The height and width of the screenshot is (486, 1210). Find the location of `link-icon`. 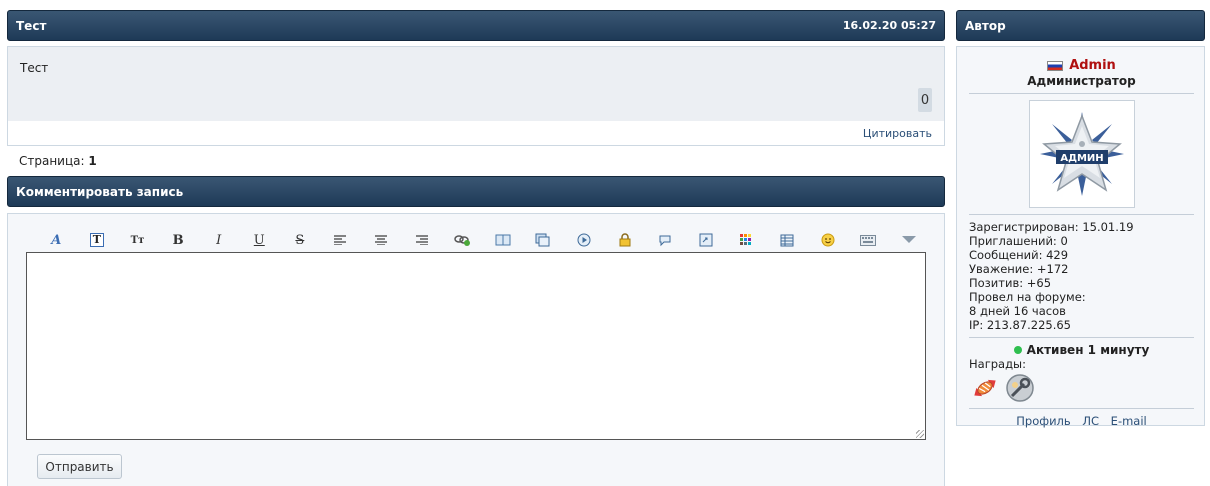

link-icon is located at coordinates (462, 240).